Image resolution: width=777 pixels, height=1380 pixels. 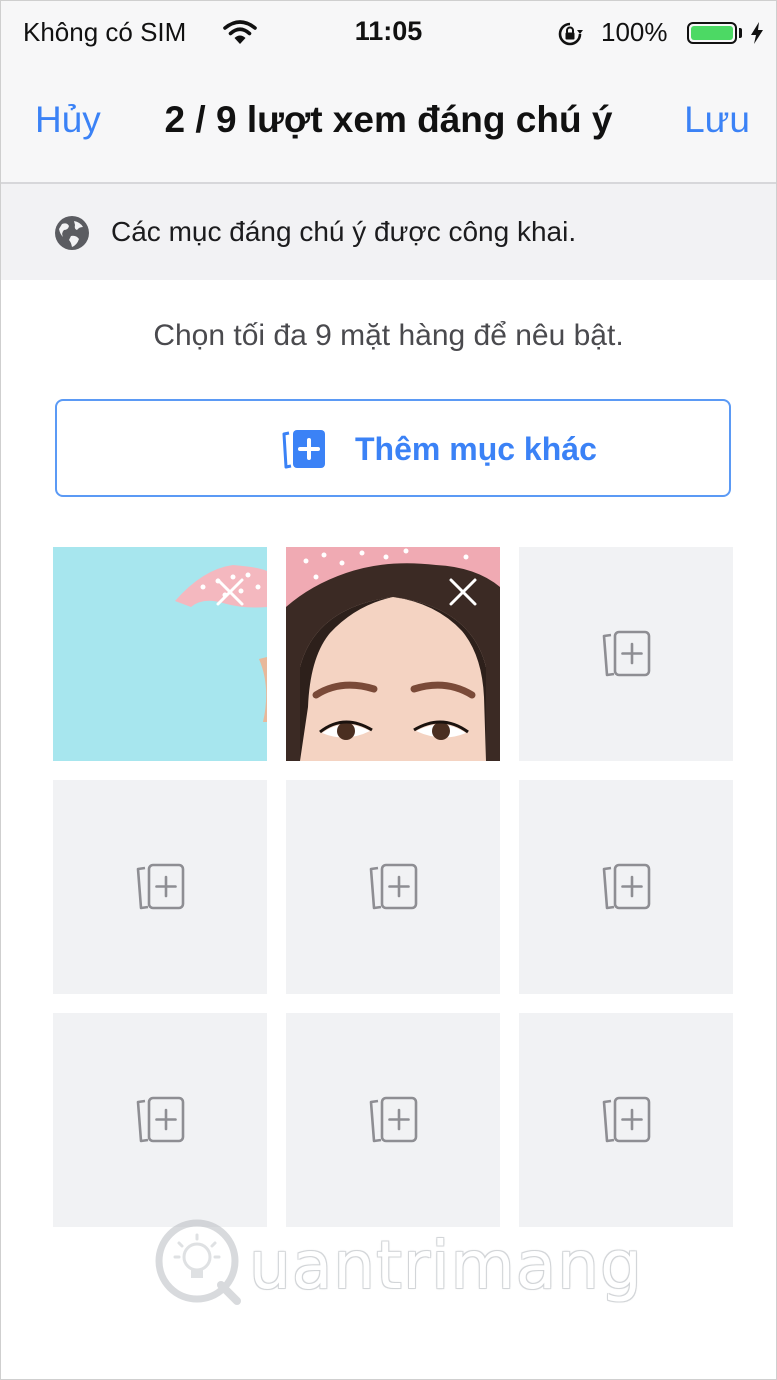 I want to click on public-notice-banner: Các mục đáng chú ý được công khai., so click(x=388, y=232).